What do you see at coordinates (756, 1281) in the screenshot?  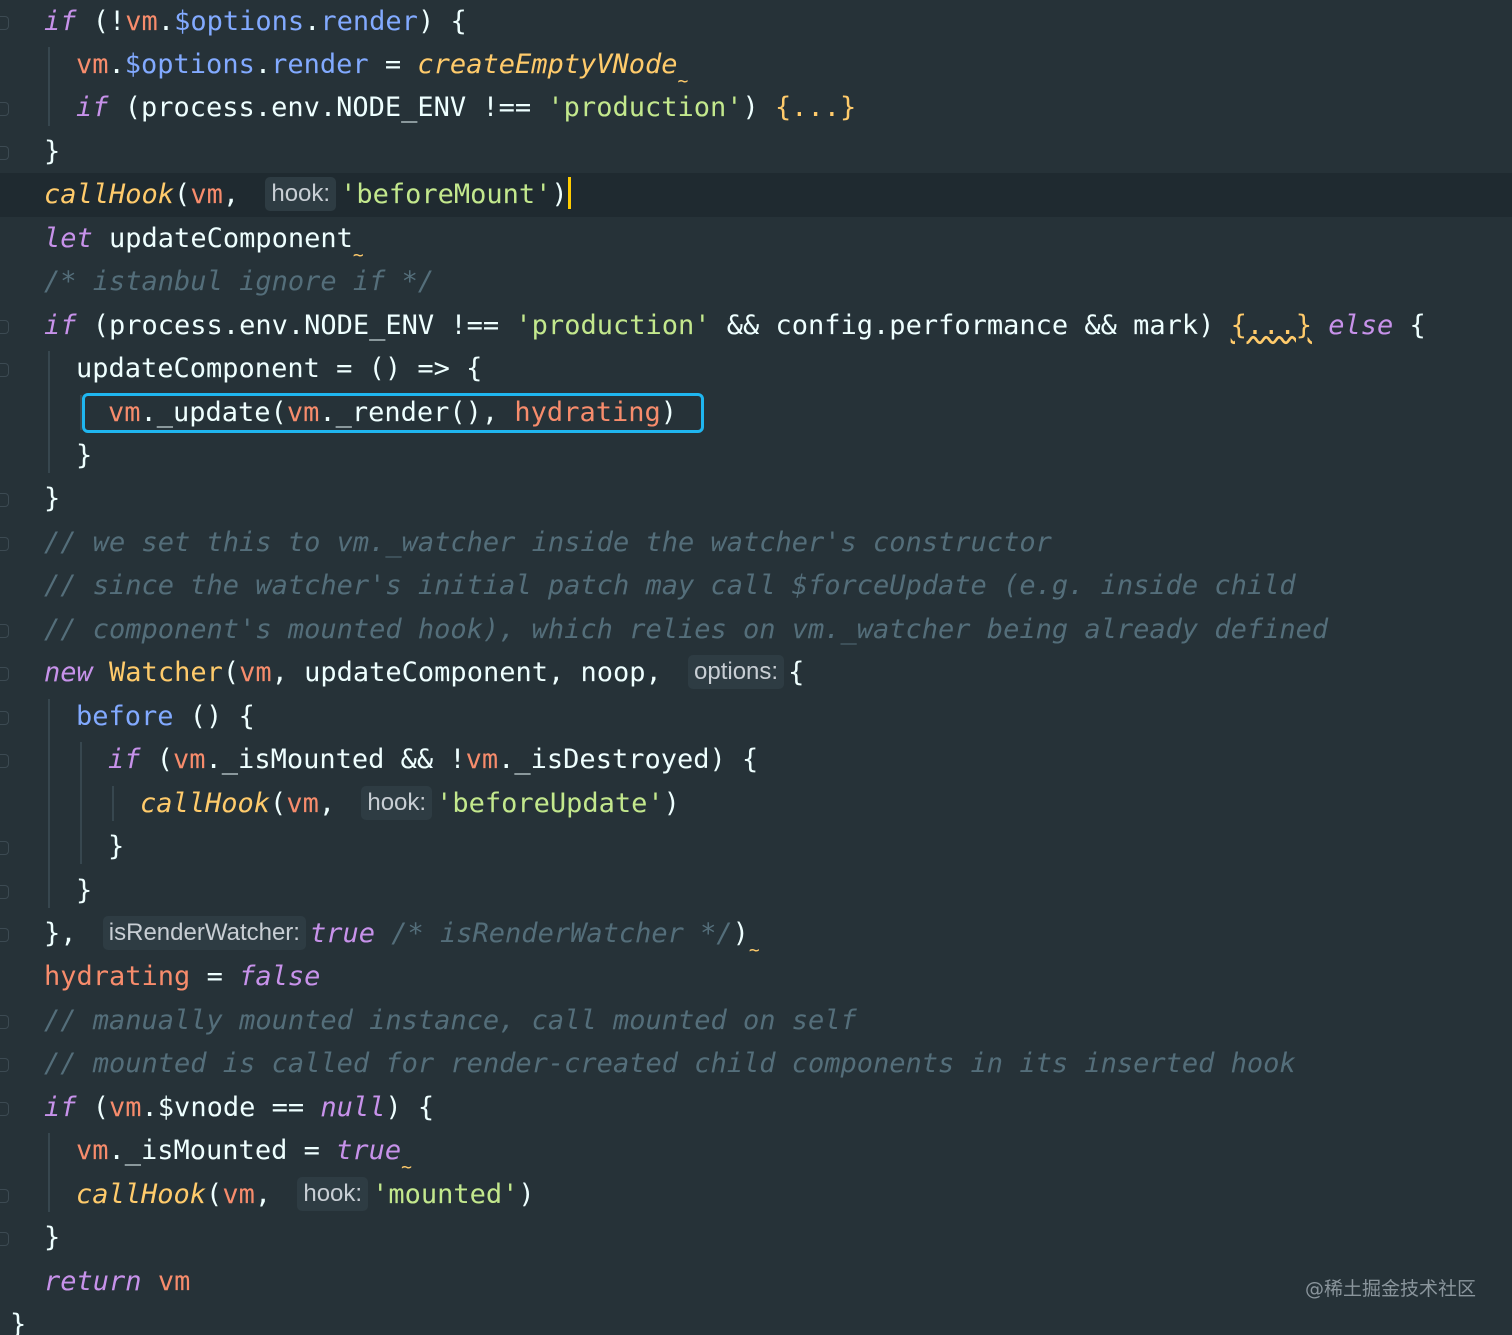 I see `code-line: return vm` at bounding box center [756, 1281].